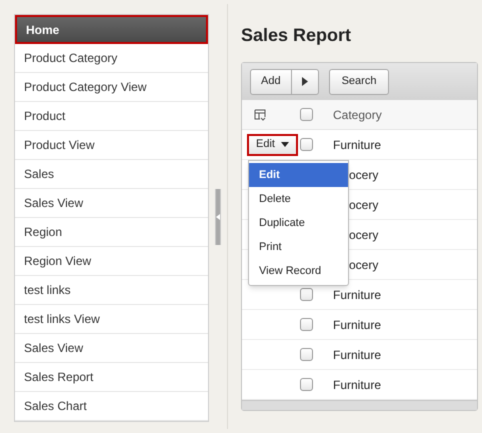 The width and height of the screenshot is (482, 433). Describe the element at coordinates (272, 145) in the screenshot. I see `edit-dropdown-button: Edit` at that location.